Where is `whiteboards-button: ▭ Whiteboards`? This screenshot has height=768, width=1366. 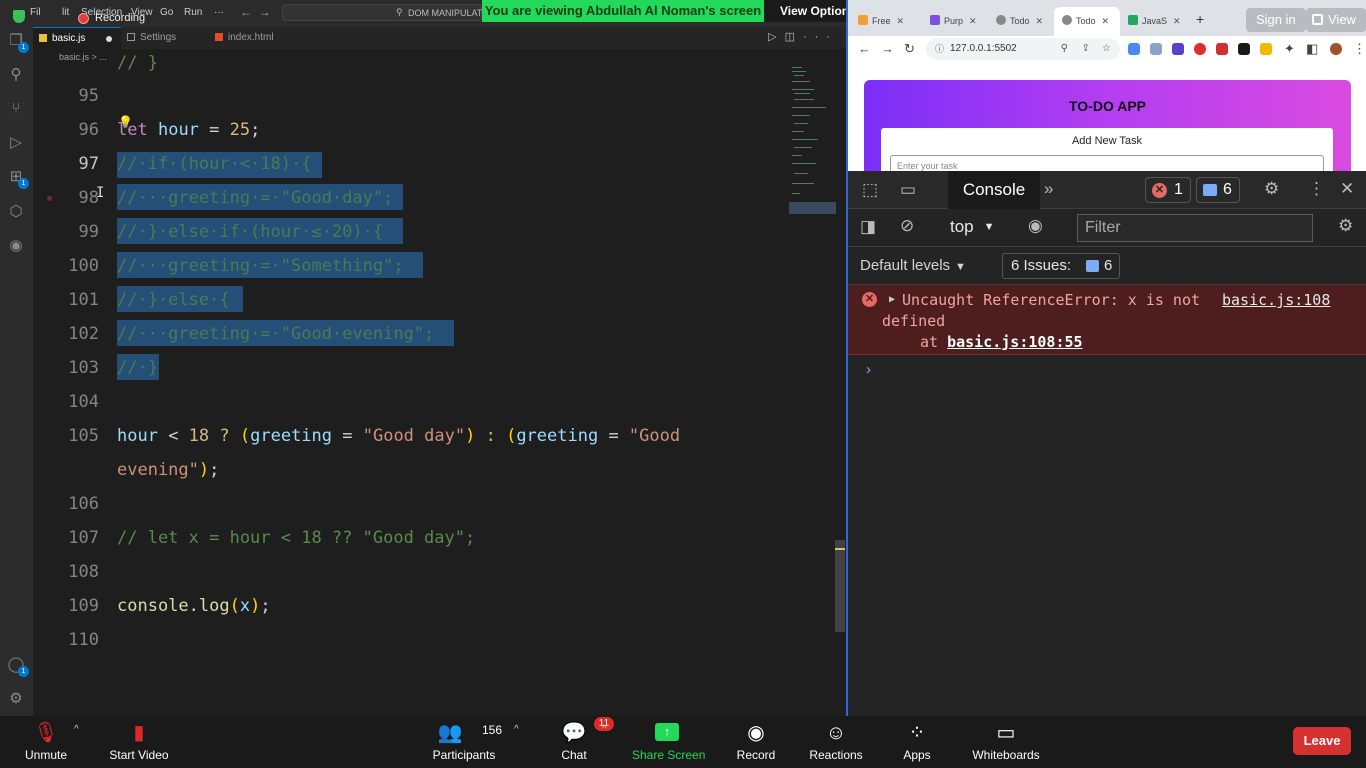 whiteboards-button: ▭ Whiteboards is located at coordinates (1006, 742).